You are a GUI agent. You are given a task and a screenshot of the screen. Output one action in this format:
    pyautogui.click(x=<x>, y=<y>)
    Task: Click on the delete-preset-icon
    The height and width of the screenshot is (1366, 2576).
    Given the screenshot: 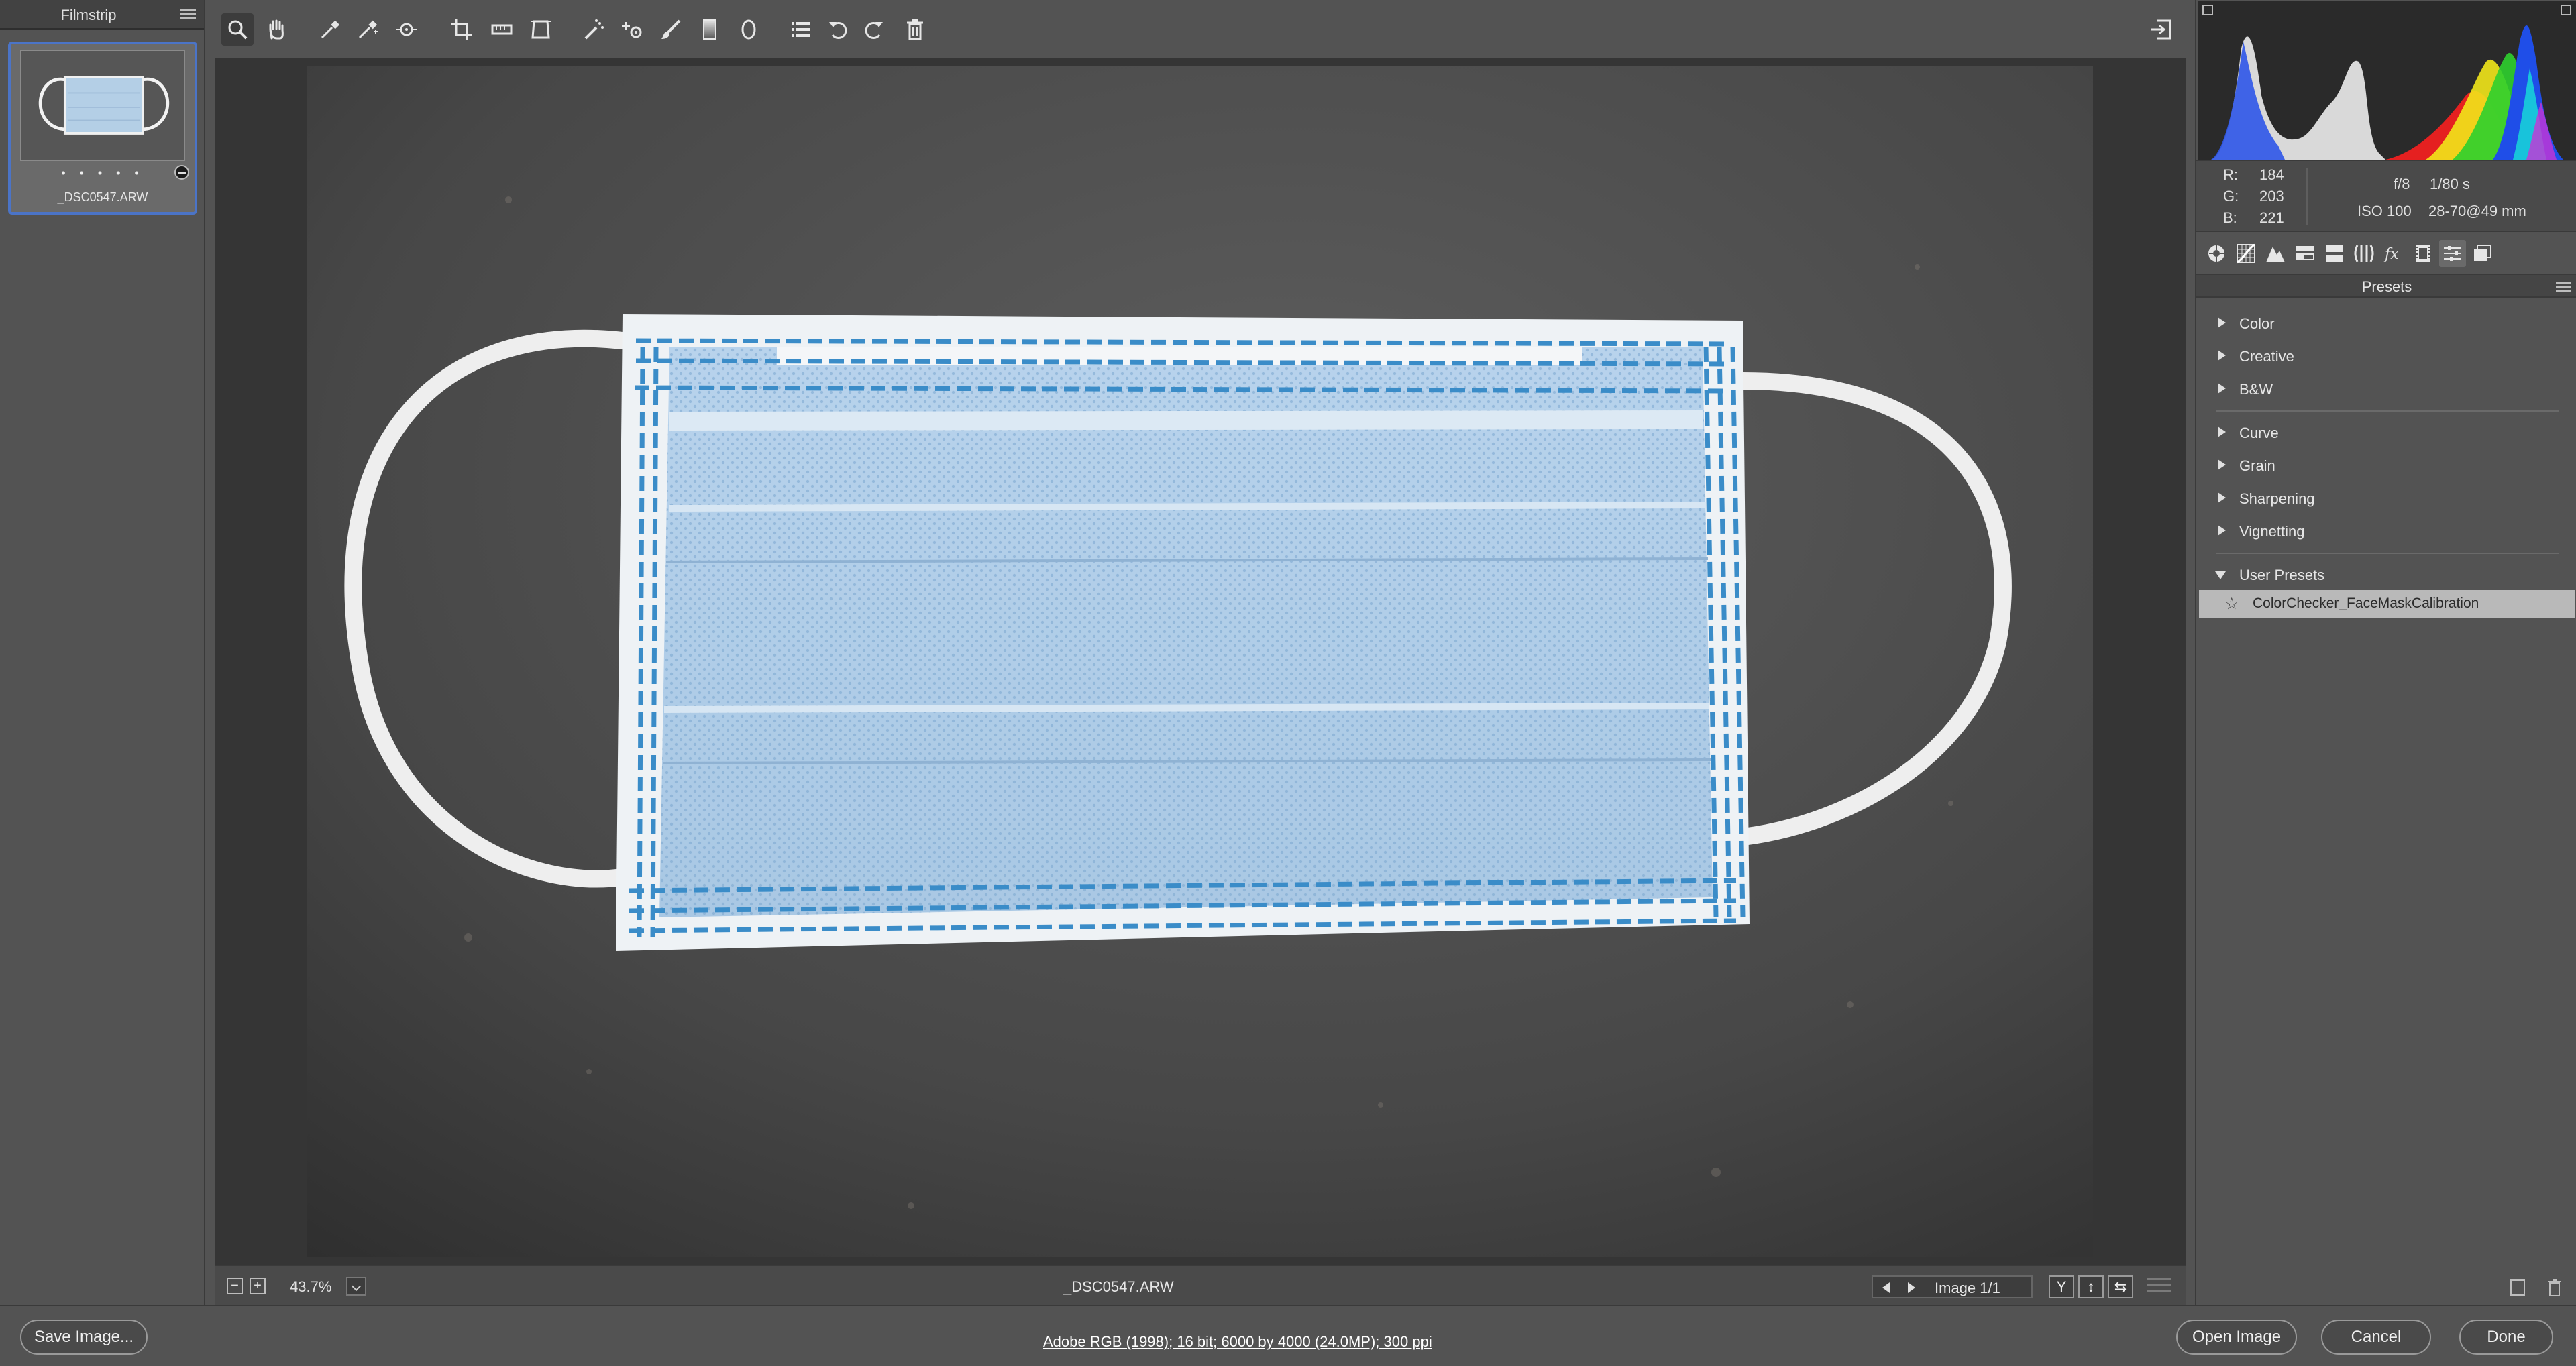 What is the action you would take?
    pyautogui.click(x=2554, y=1287)
    